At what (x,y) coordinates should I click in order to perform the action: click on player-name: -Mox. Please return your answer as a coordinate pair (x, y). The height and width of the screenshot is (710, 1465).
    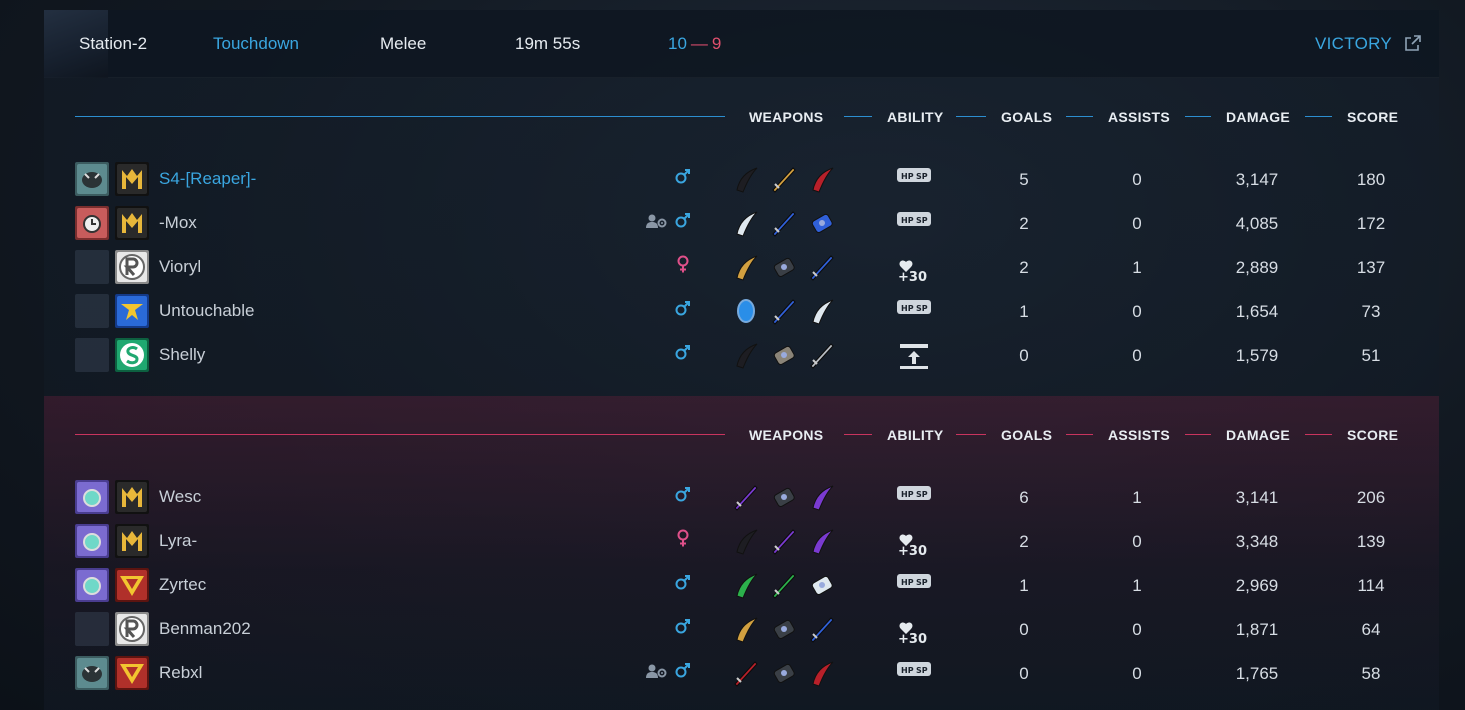
    Looking at the image, I should click on (178, 223).